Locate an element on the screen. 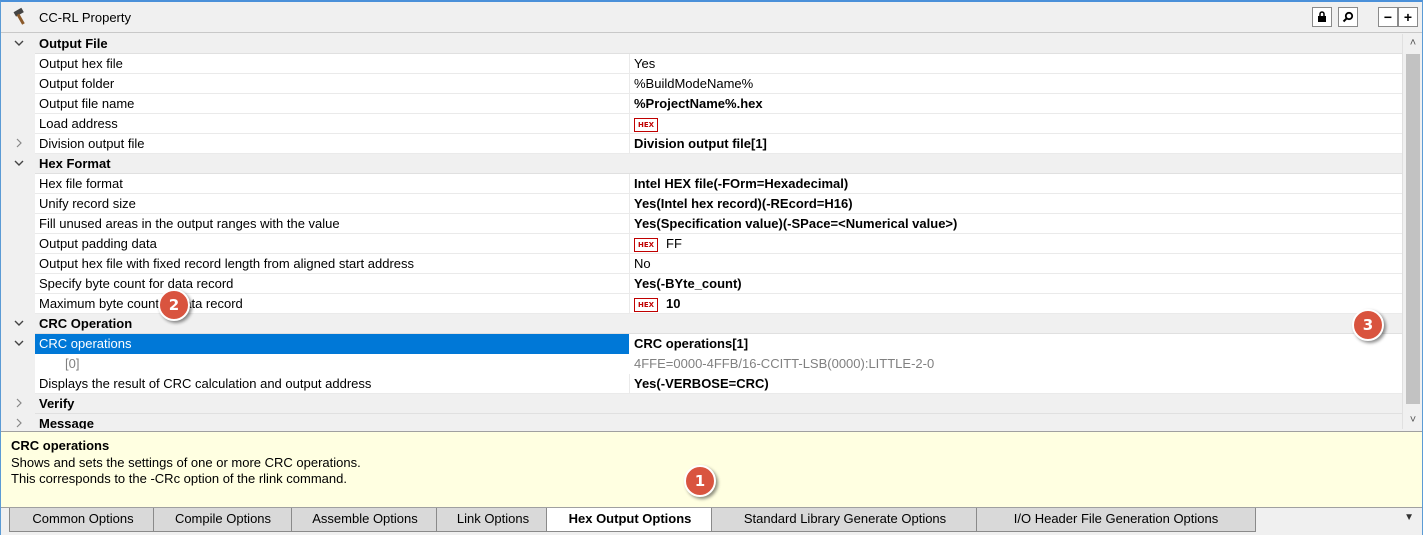 The width and height of the screenshot is (1423, 535). property-name: Output file name is located at coordinates (87, 103).